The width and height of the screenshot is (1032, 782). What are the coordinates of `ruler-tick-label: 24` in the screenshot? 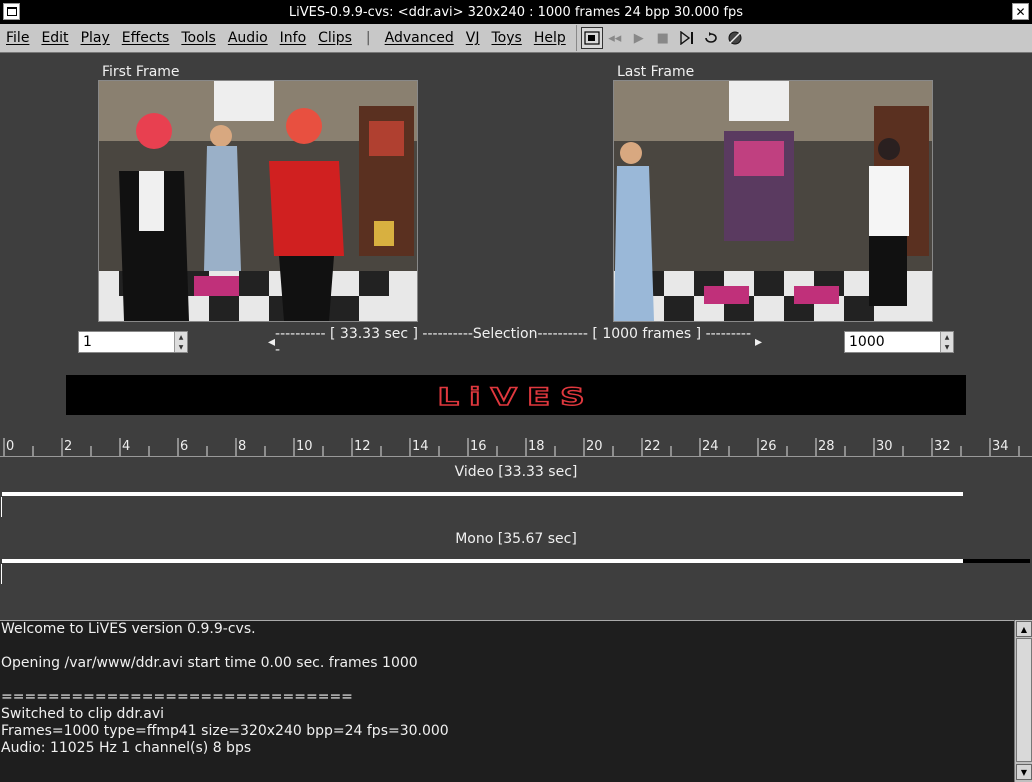 It's located at (710, 446).